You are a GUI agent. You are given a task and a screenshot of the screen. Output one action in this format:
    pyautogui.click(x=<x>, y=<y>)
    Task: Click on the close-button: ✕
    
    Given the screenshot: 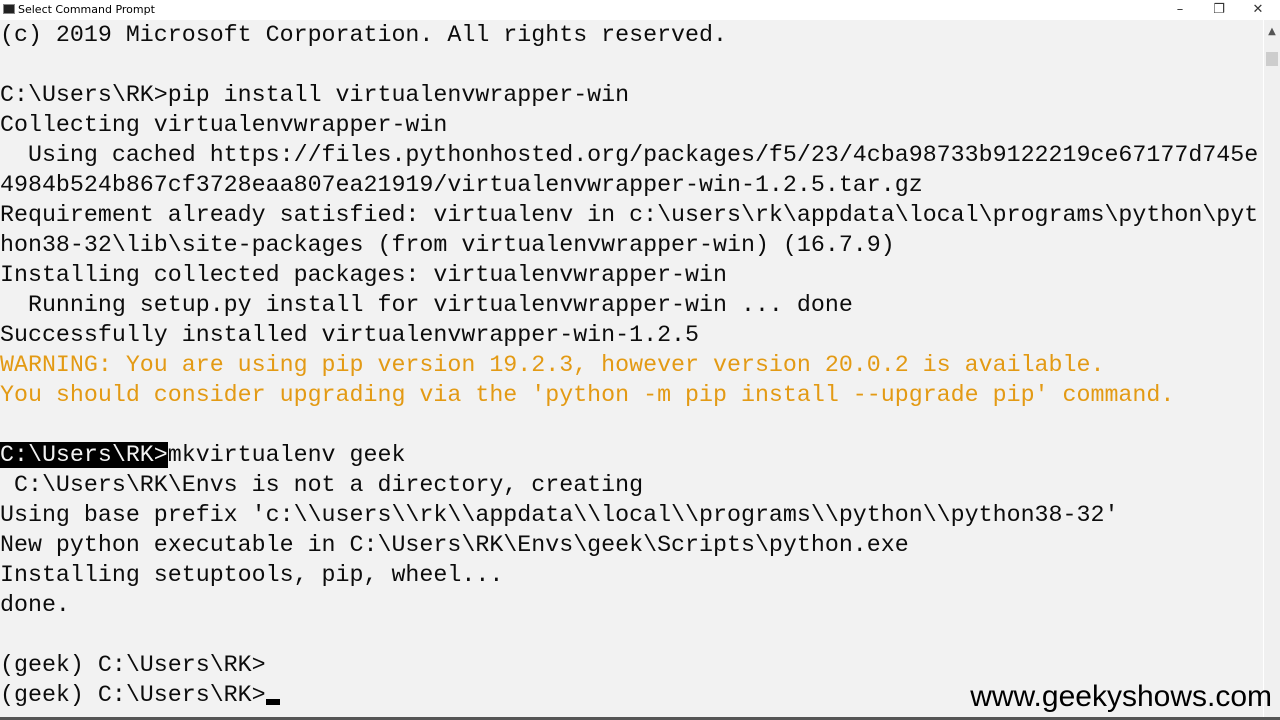 What is the action you would take?
    pyautogui.click(x=1258, y=10)
    